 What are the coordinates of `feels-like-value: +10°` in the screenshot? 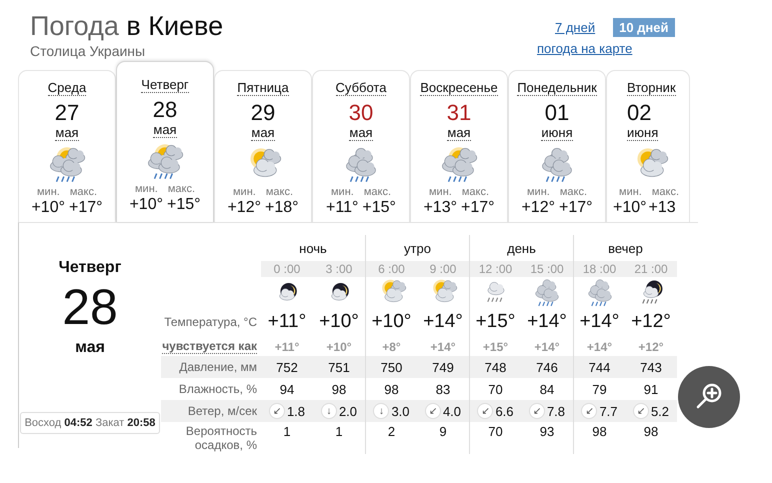 It's located at (339, 347).